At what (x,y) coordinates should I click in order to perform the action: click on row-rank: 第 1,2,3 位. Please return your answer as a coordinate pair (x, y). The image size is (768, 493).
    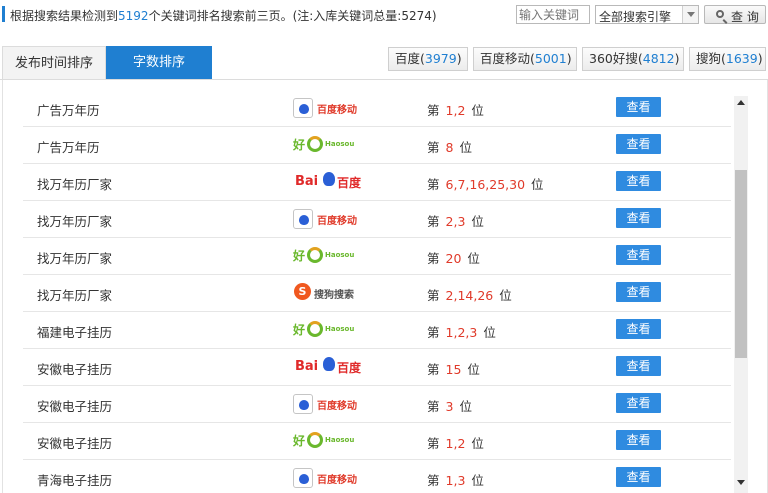
    Looking at the image, I should click on (461, 331).